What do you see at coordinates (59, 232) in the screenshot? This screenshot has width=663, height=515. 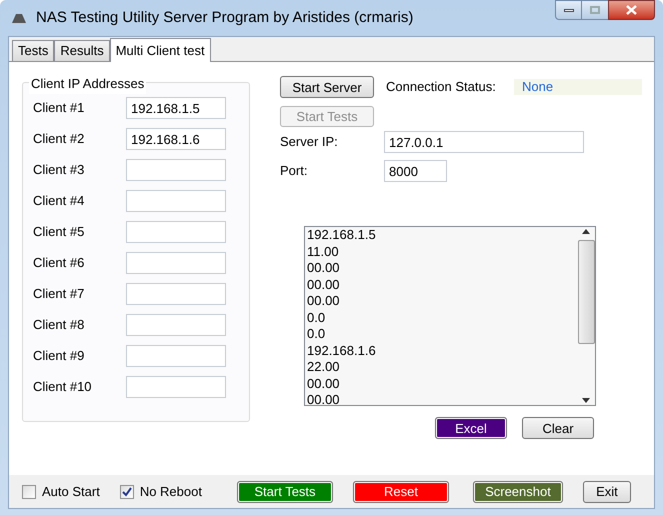 I see `client-label: Client #5` at bounding box center [59, 232].